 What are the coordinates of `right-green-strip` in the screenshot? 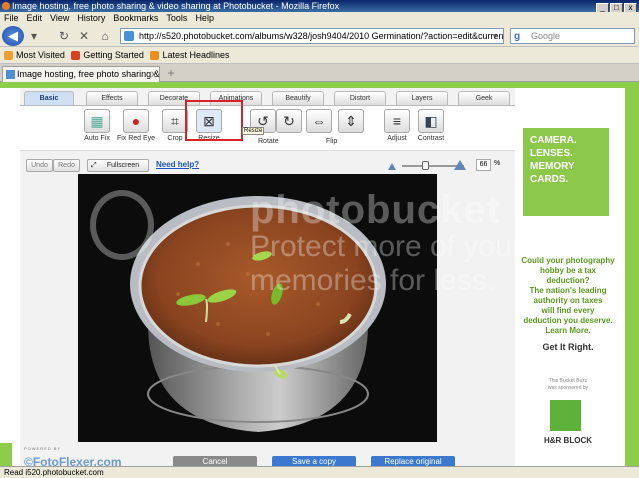 It's located at (632, 277).